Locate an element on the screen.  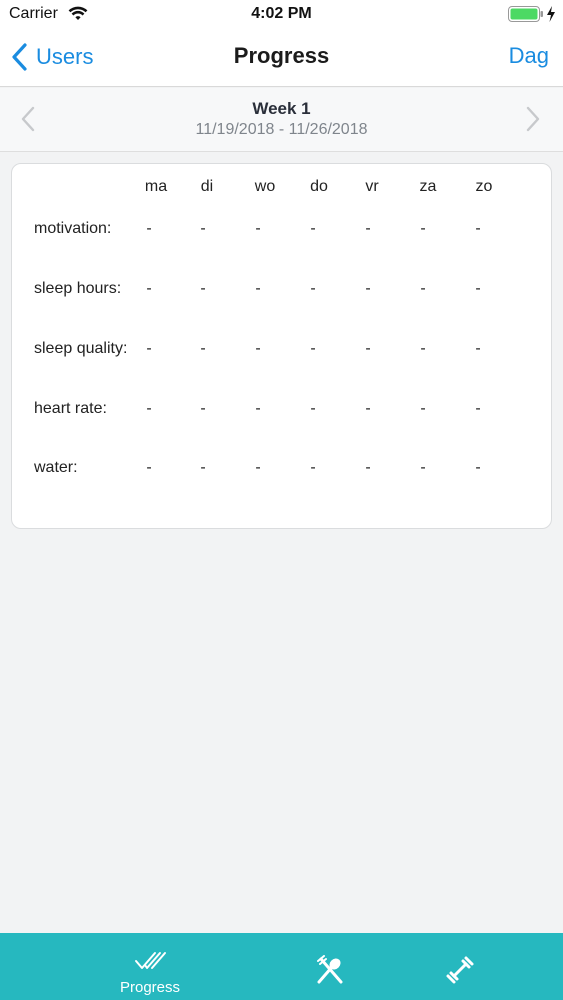
fork-spoon-icon is located at coordinates (330, 969).